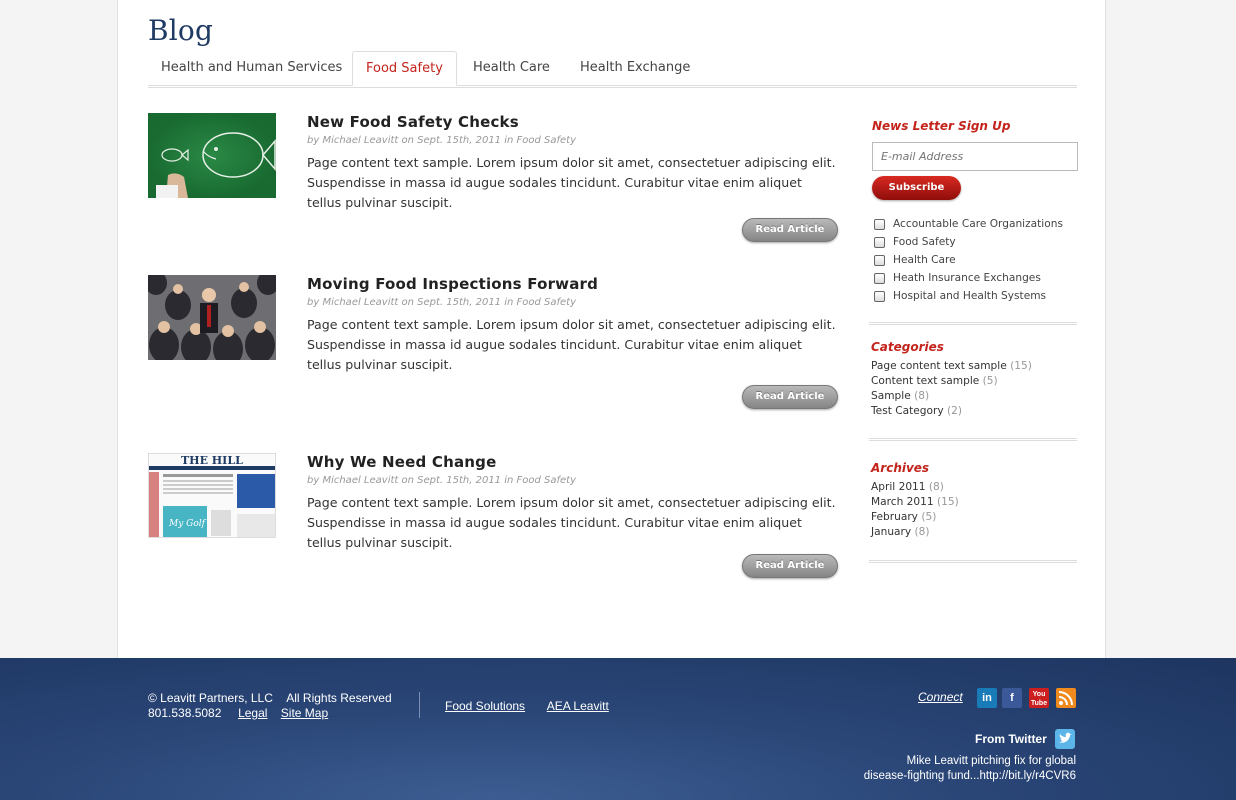  Describe the element at coordinates (916, 188) in the screenshot. I see `subscribe-button: Subscribe` at that location.